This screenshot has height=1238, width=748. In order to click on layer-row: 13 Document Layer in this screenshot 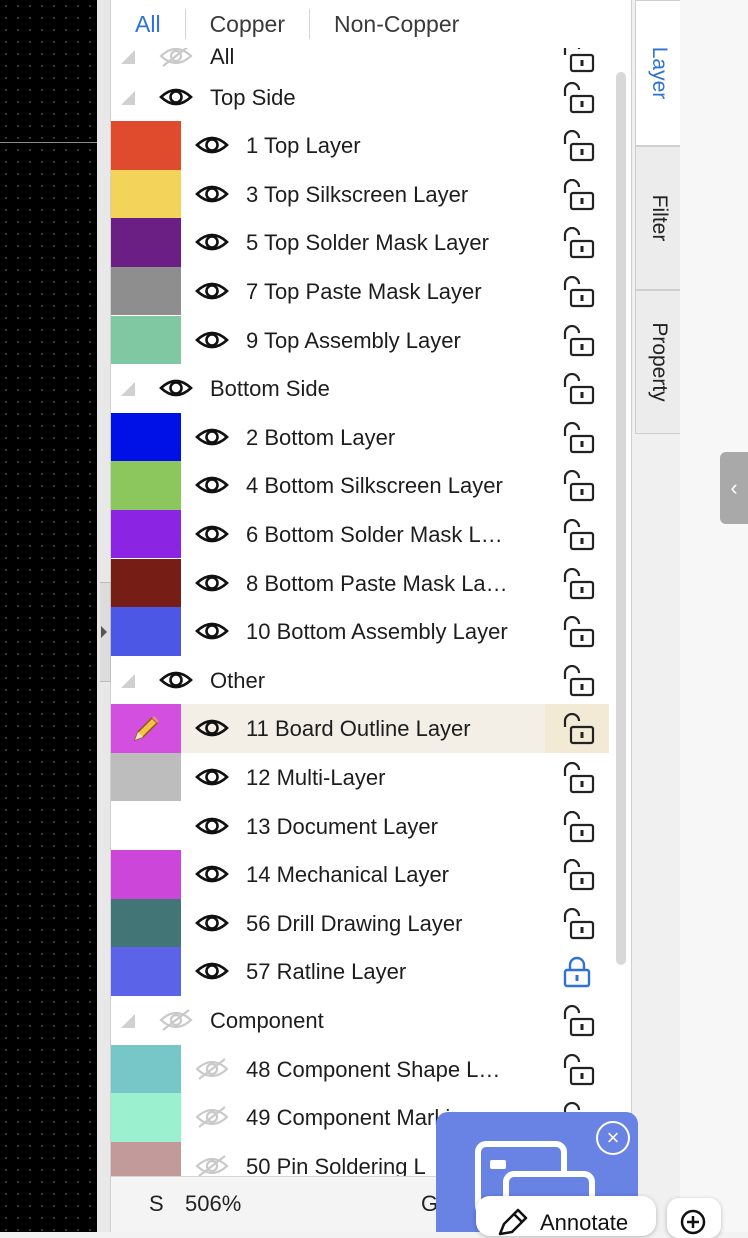, I will do `click(360, 826)`.